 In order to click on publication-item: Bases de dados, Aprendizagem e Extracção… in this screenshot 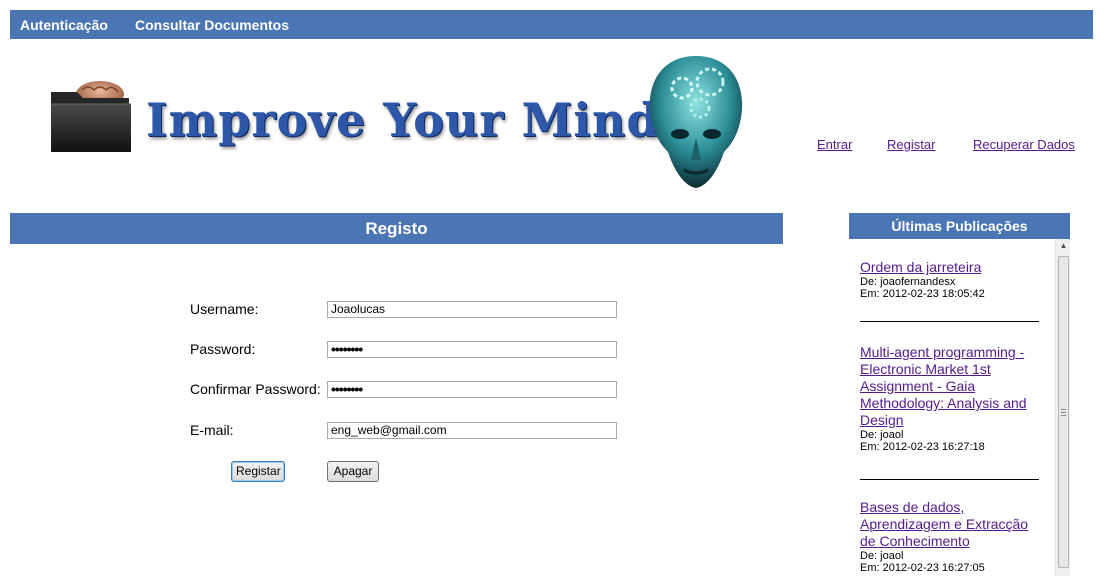, I will do `click(950, 536)`.